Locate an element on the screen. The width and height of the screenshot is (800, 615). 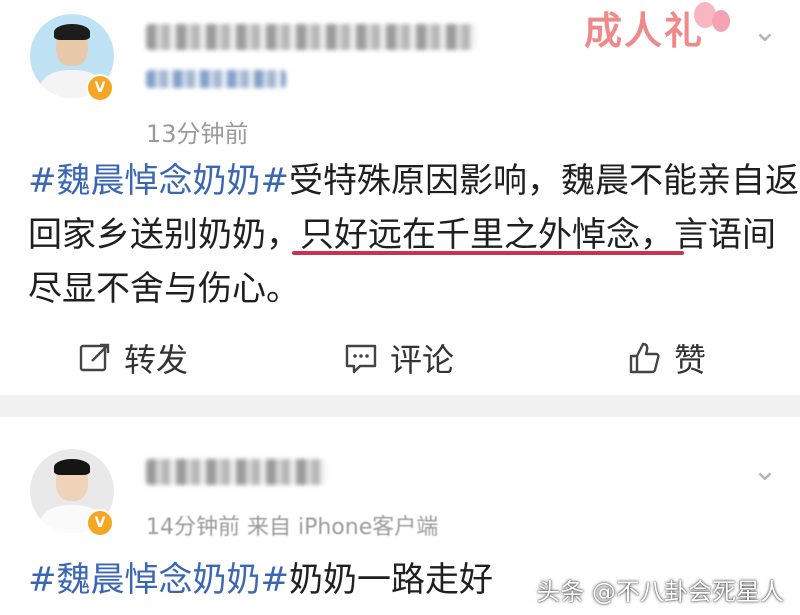
watermark: 头条 @不八卦会死星人 is located at coordinates (660, 592).